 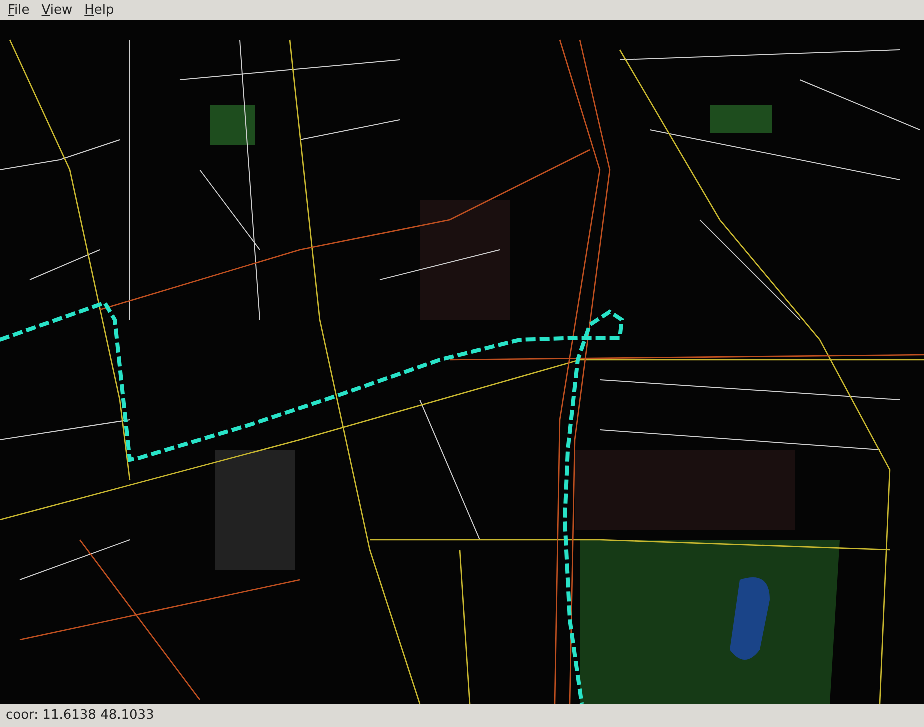 I want to click on status-text: coor: 11.6138 48.1033, so click(x=80, y=715).